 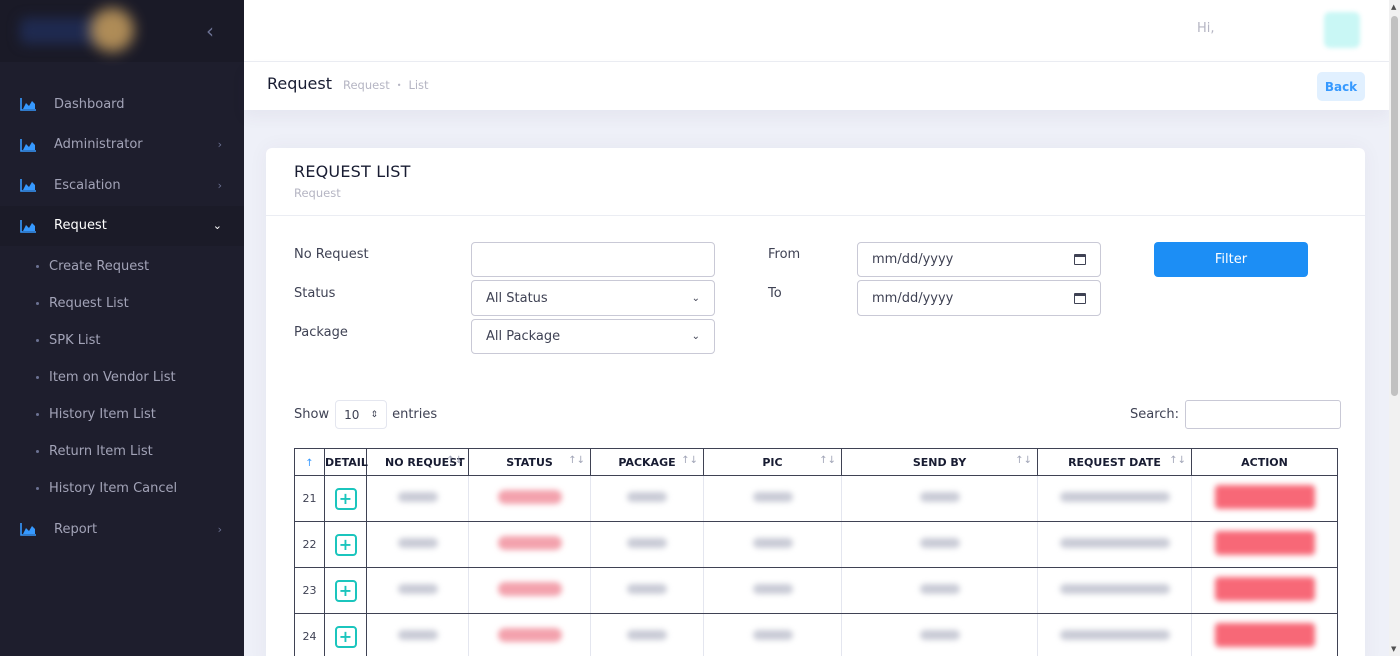 What do you see at coordinates (593, 336) in the screenshot?
I see `package-select: All Package ⌄` at bounding box center [593, 336].